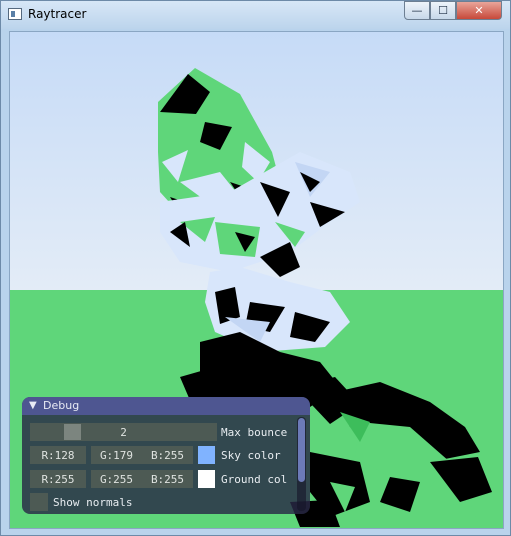  What do you see at coordinates (301, 450) in the screenshot?
I see `scrollbar-thumb` at bounding box center [301, 450].